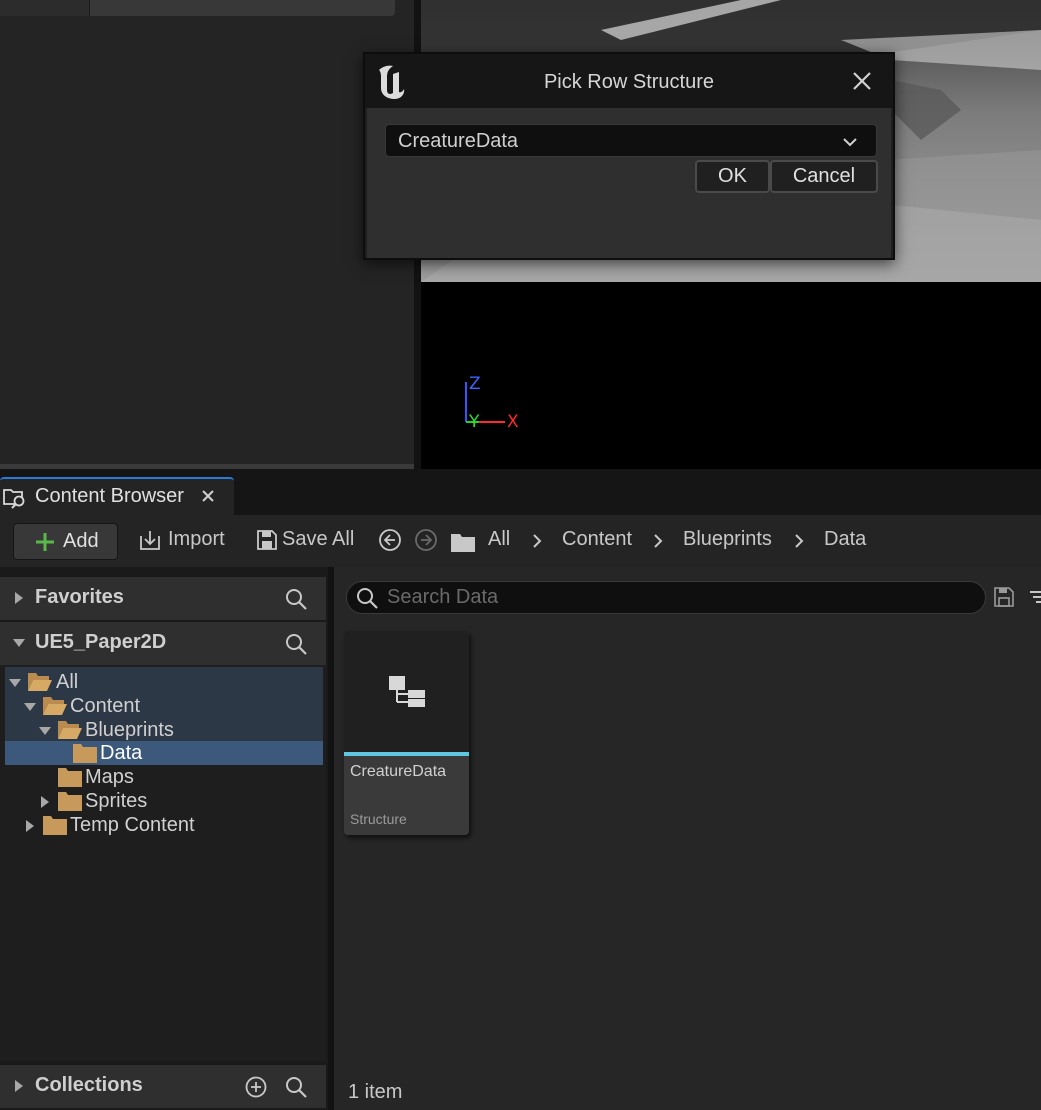 The width and height of the screenshot is (1041, 1110). I want to click on breadcrumb-blueprints: Blueprints, so click(727, 539).